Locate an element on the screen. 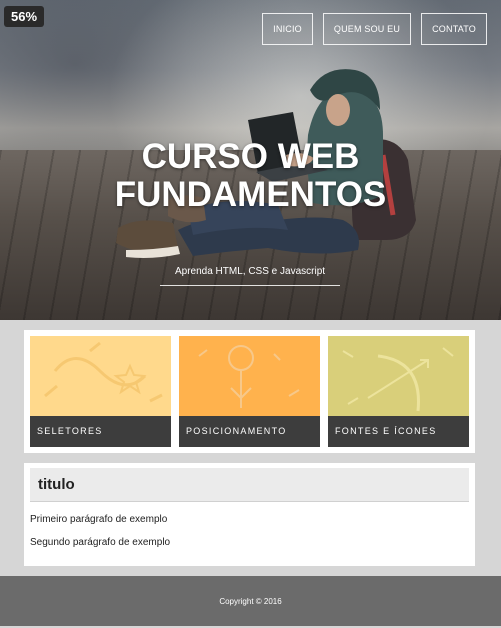 This screenshot has height=628, width=501. hero-title-line2: FUNDAMENTOS is located at coordinates (250, 194).